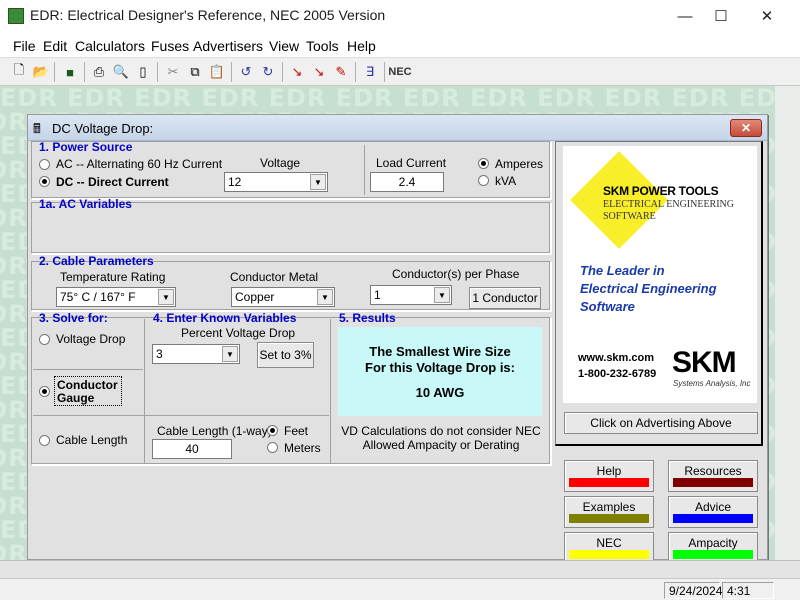 The image size is (800, 600). Describe the element at coordinates (238, 333) in the screenshot. I see `percent-voltage-drop-label: Percent Voltage Drop` at that location.